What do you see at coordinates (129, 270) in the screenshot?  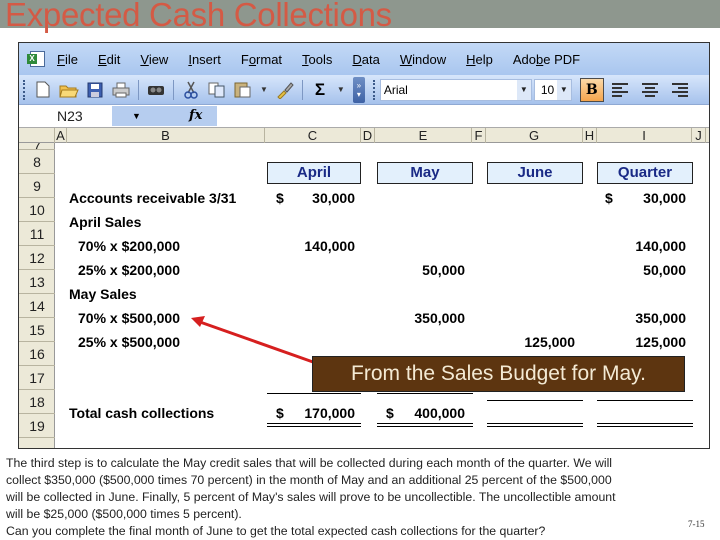 I see `label-april-25: 25% x $200,000` at bounding box center [129, 270].